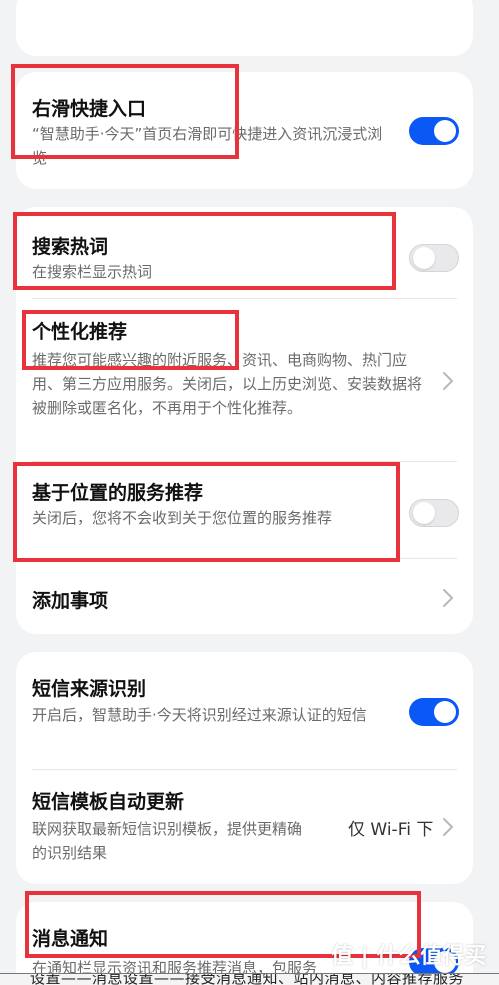 The width and height of the screenshot is (499, 985). I want to click on sms-source-desc: 开启后，智慧助手·今天将识别经过来源认证的短信, so click(199, 715).